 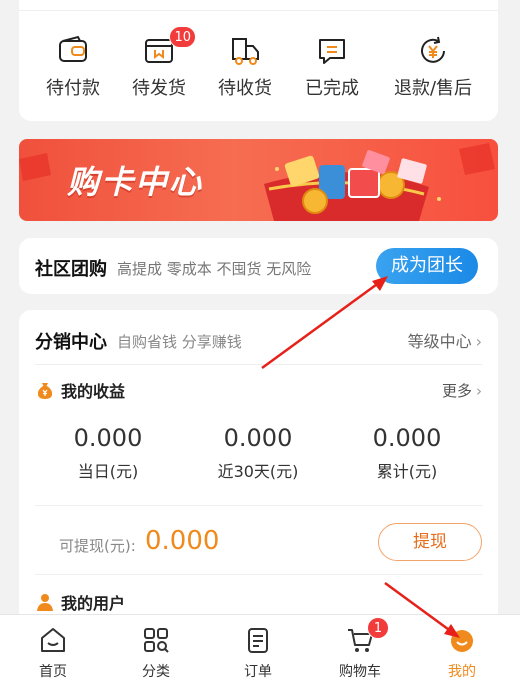 I want to click on card-center-banner: 购卡中心, so click(x=258, y=180).